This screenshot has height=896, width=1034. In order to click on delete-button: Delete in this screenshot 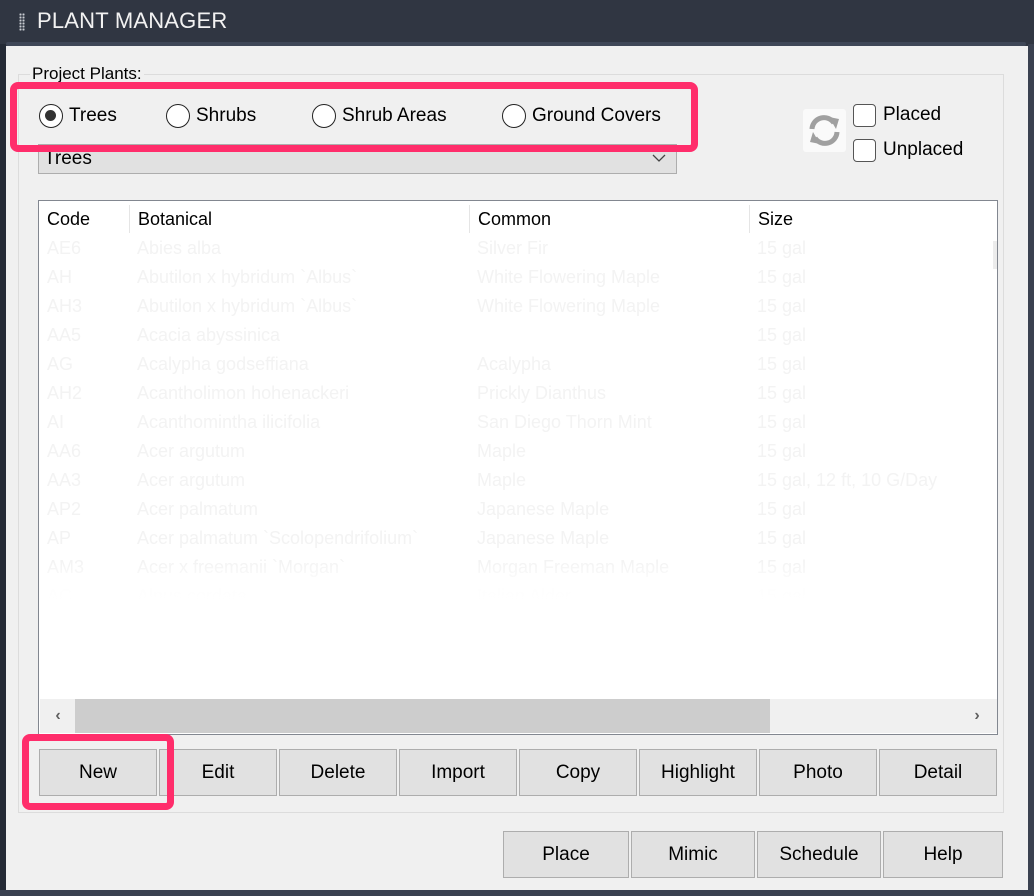, I will do `click(338, 772)`.